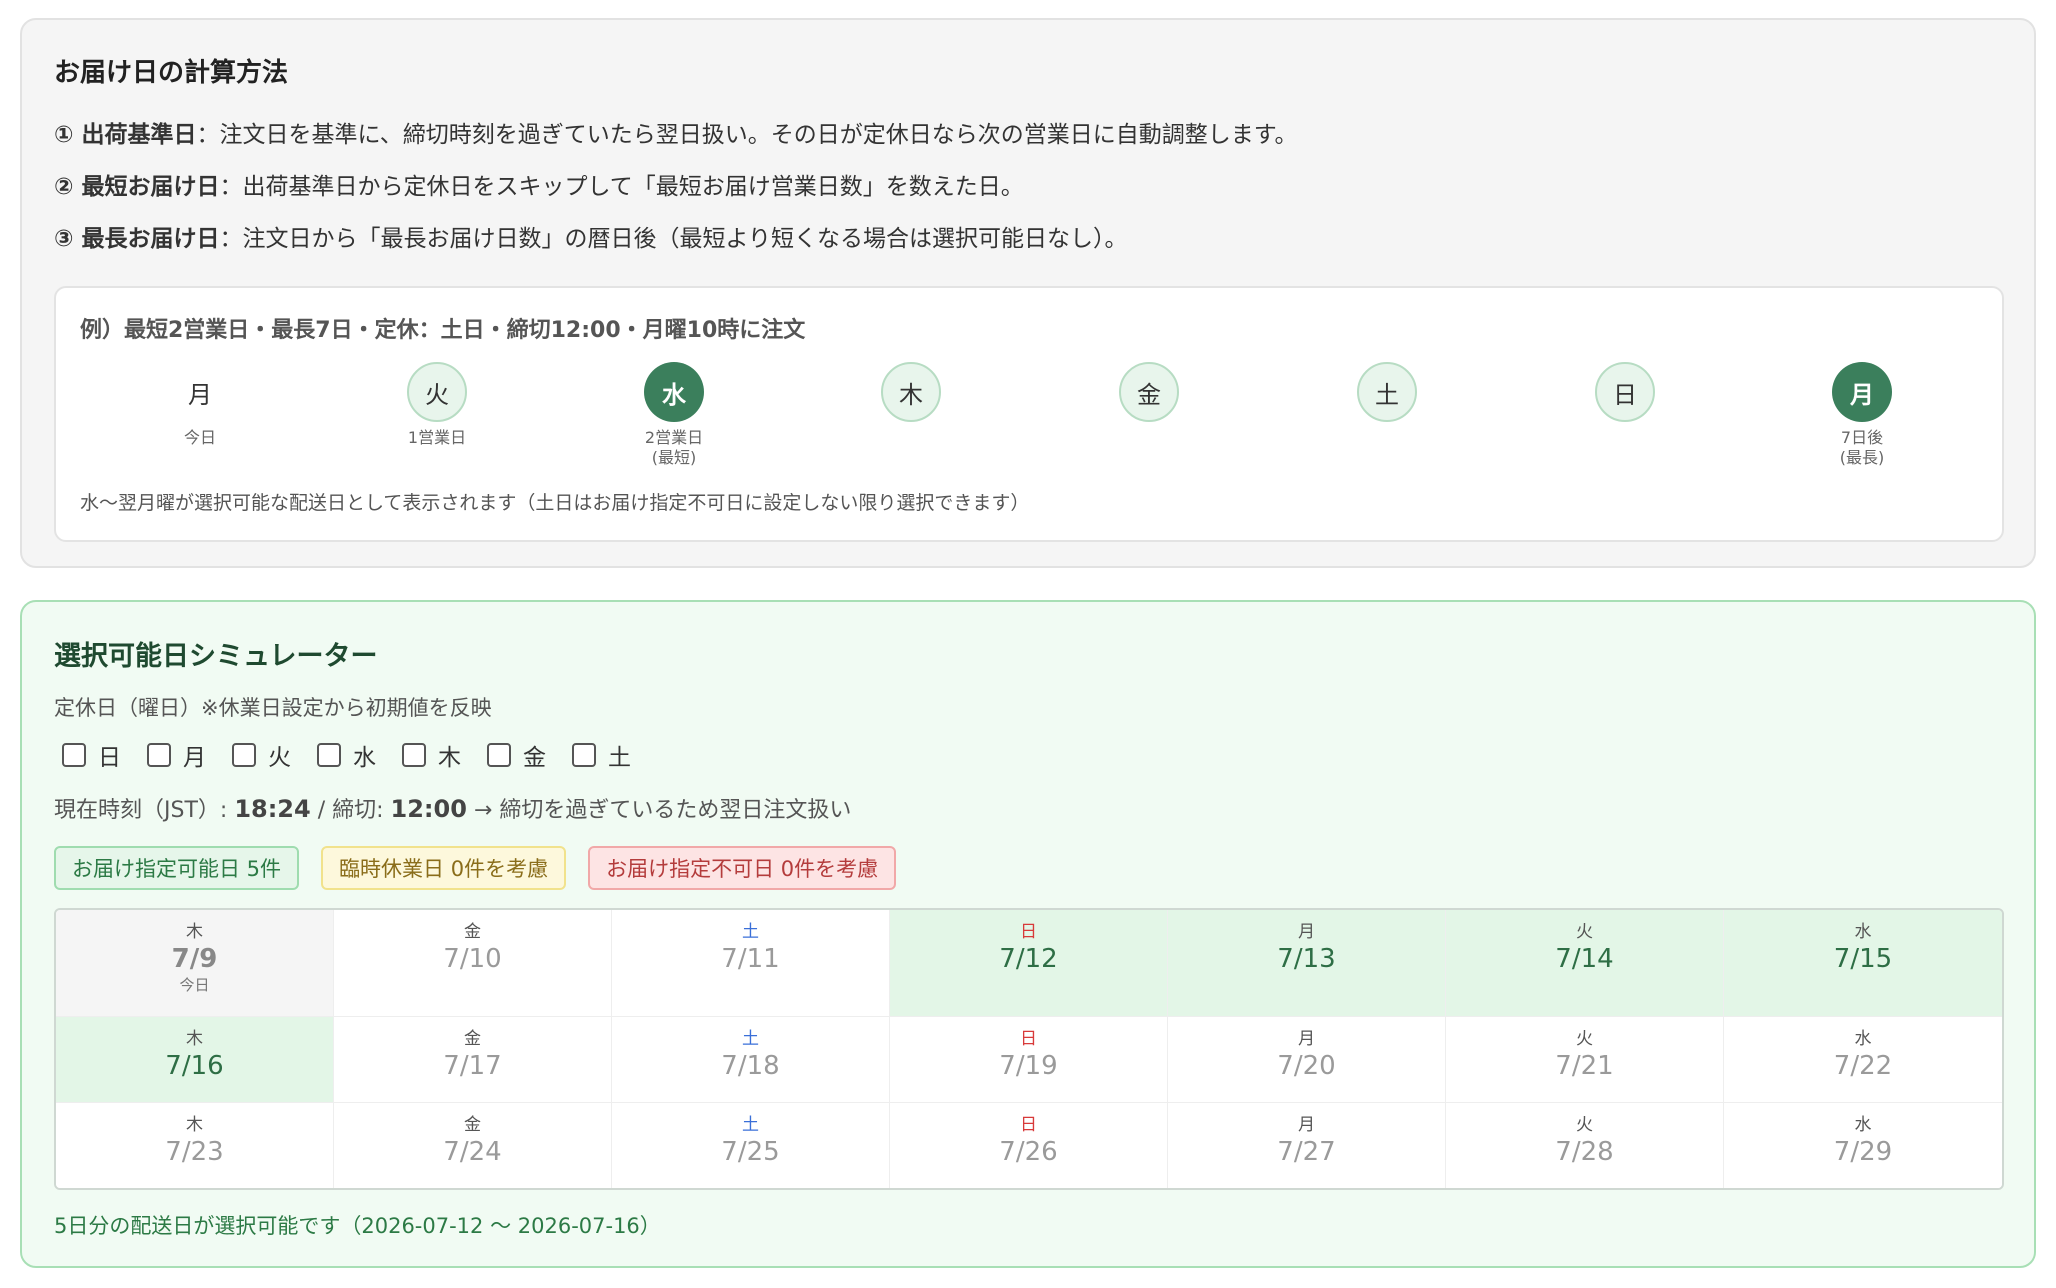 This screenshot has width=2056, height=1288. What do you see at coordinates (444, 868) in the screenshot?
I see `temporary-holiday-badge: 臨時休業日 0件を考慮` at bounding box center [444, 868].